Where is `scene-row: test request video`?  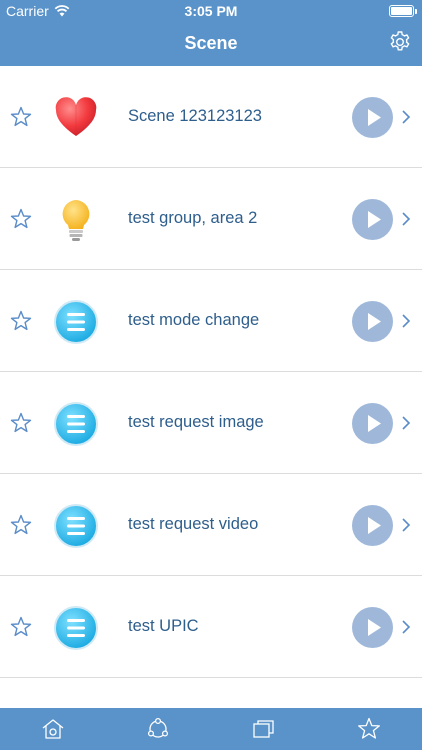
scene-row: test request video is located at coordinates (211, 525).